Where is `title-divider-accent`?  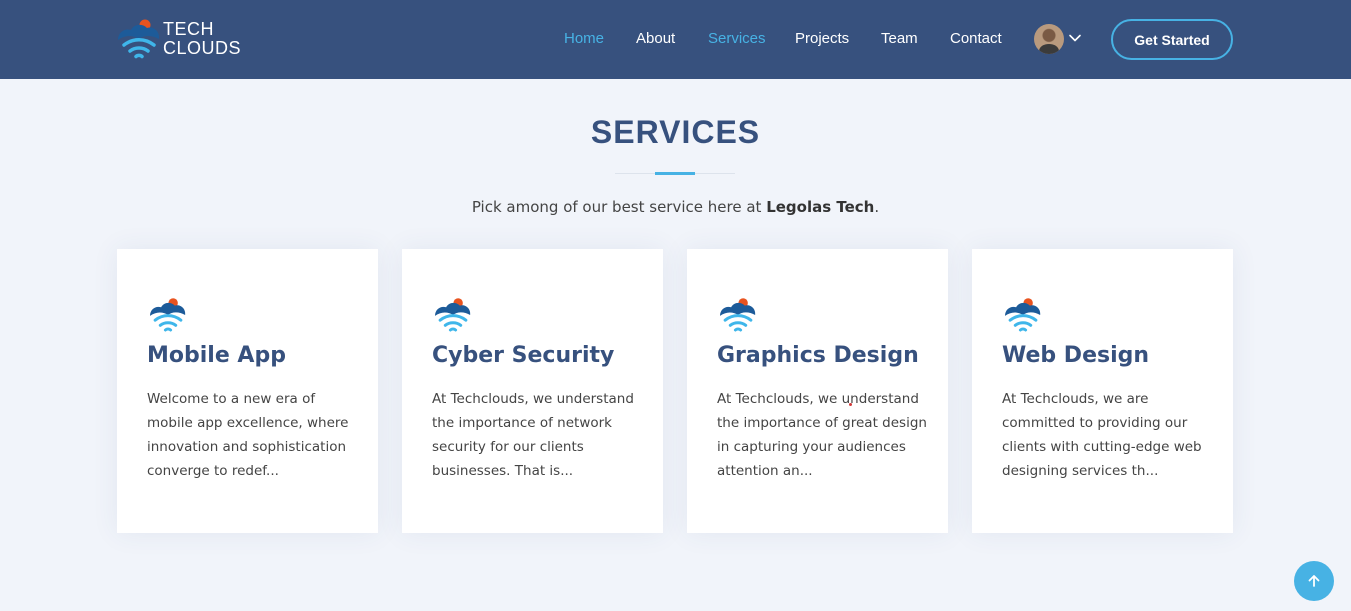
title-divider-accent is located at coordinates (675, 173).